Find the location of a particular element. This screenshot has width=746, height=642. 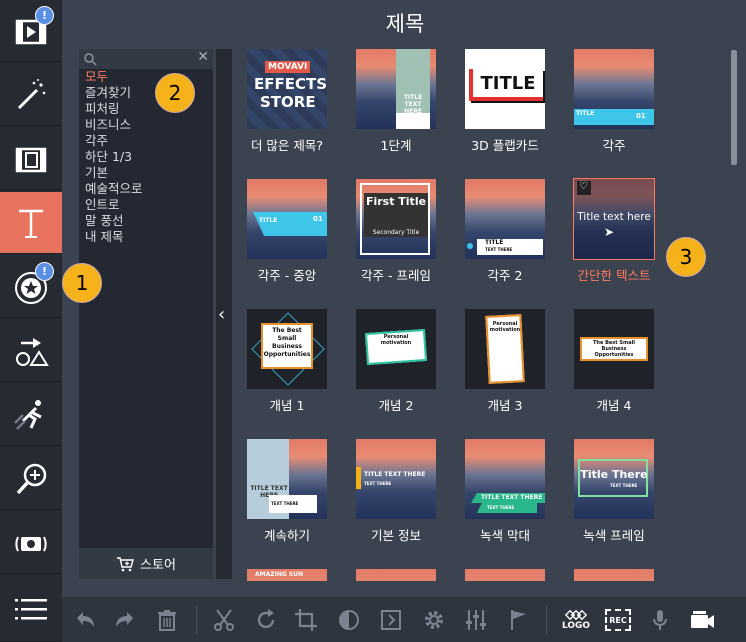

favorite-heart-icon: ♡ is located at coordinates (584, 188).